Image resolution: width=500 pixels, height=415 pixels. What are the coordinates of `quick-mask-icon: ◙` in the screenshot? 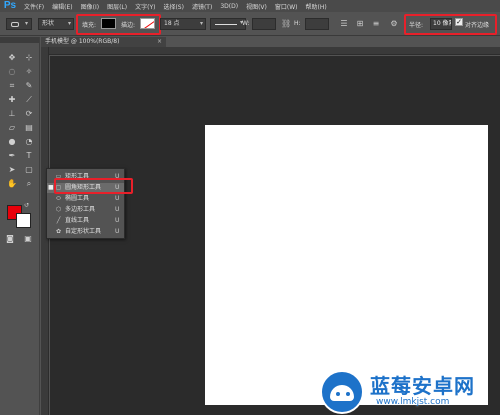 It's located at (10, 238).